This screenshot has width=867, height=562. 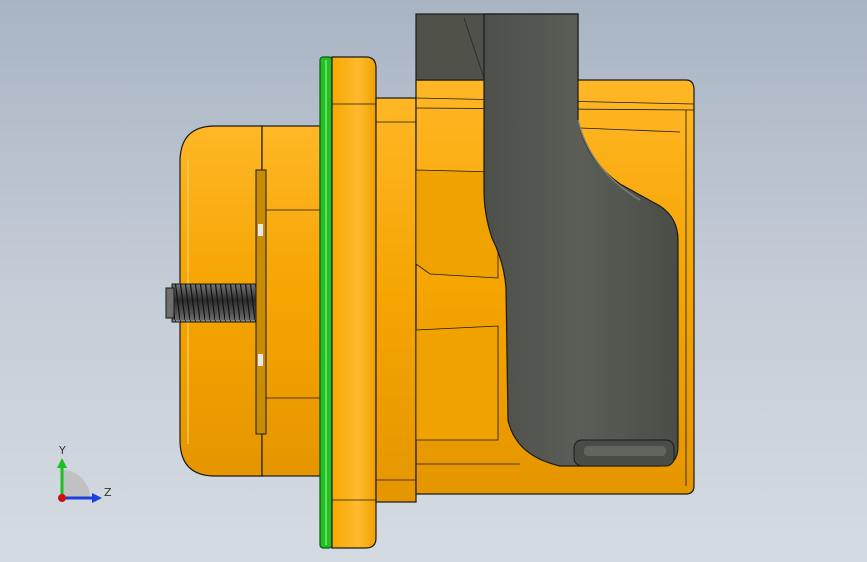 I want to click on mounting-flange, so click(x=354, y=302).